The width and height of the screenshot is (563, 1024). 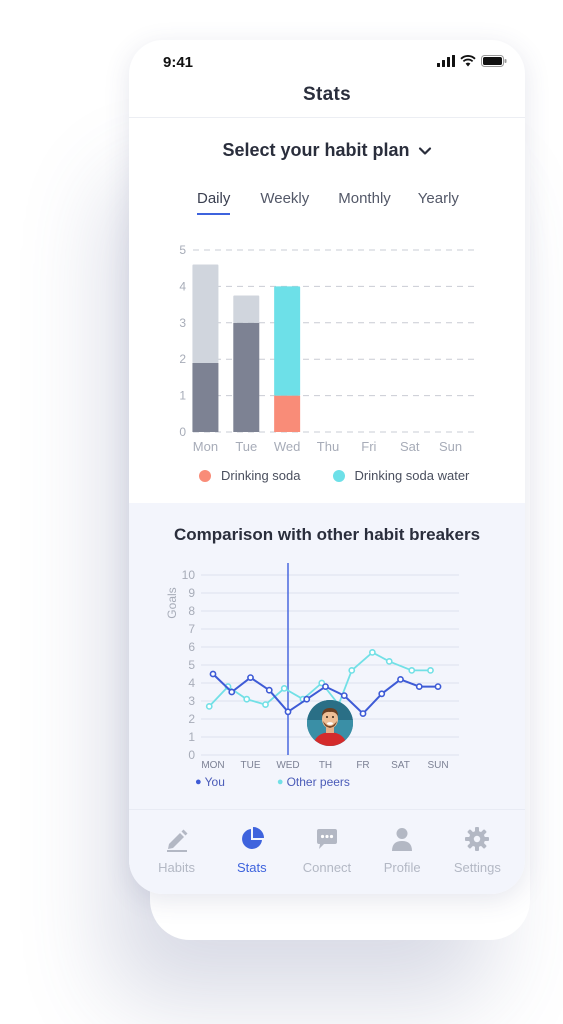 I want to click on status-time: 9:41, so click(x=178, y=62).